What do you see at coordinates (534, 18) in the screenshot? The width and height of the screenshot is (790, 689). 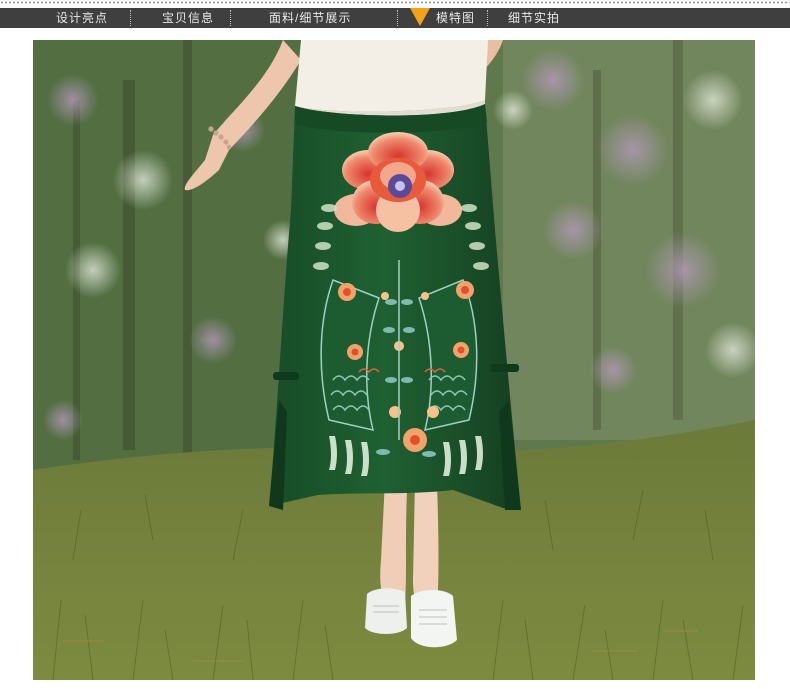 I see `nav-item-detail-shots: 细节实拍` at bounding box center [534, 18].